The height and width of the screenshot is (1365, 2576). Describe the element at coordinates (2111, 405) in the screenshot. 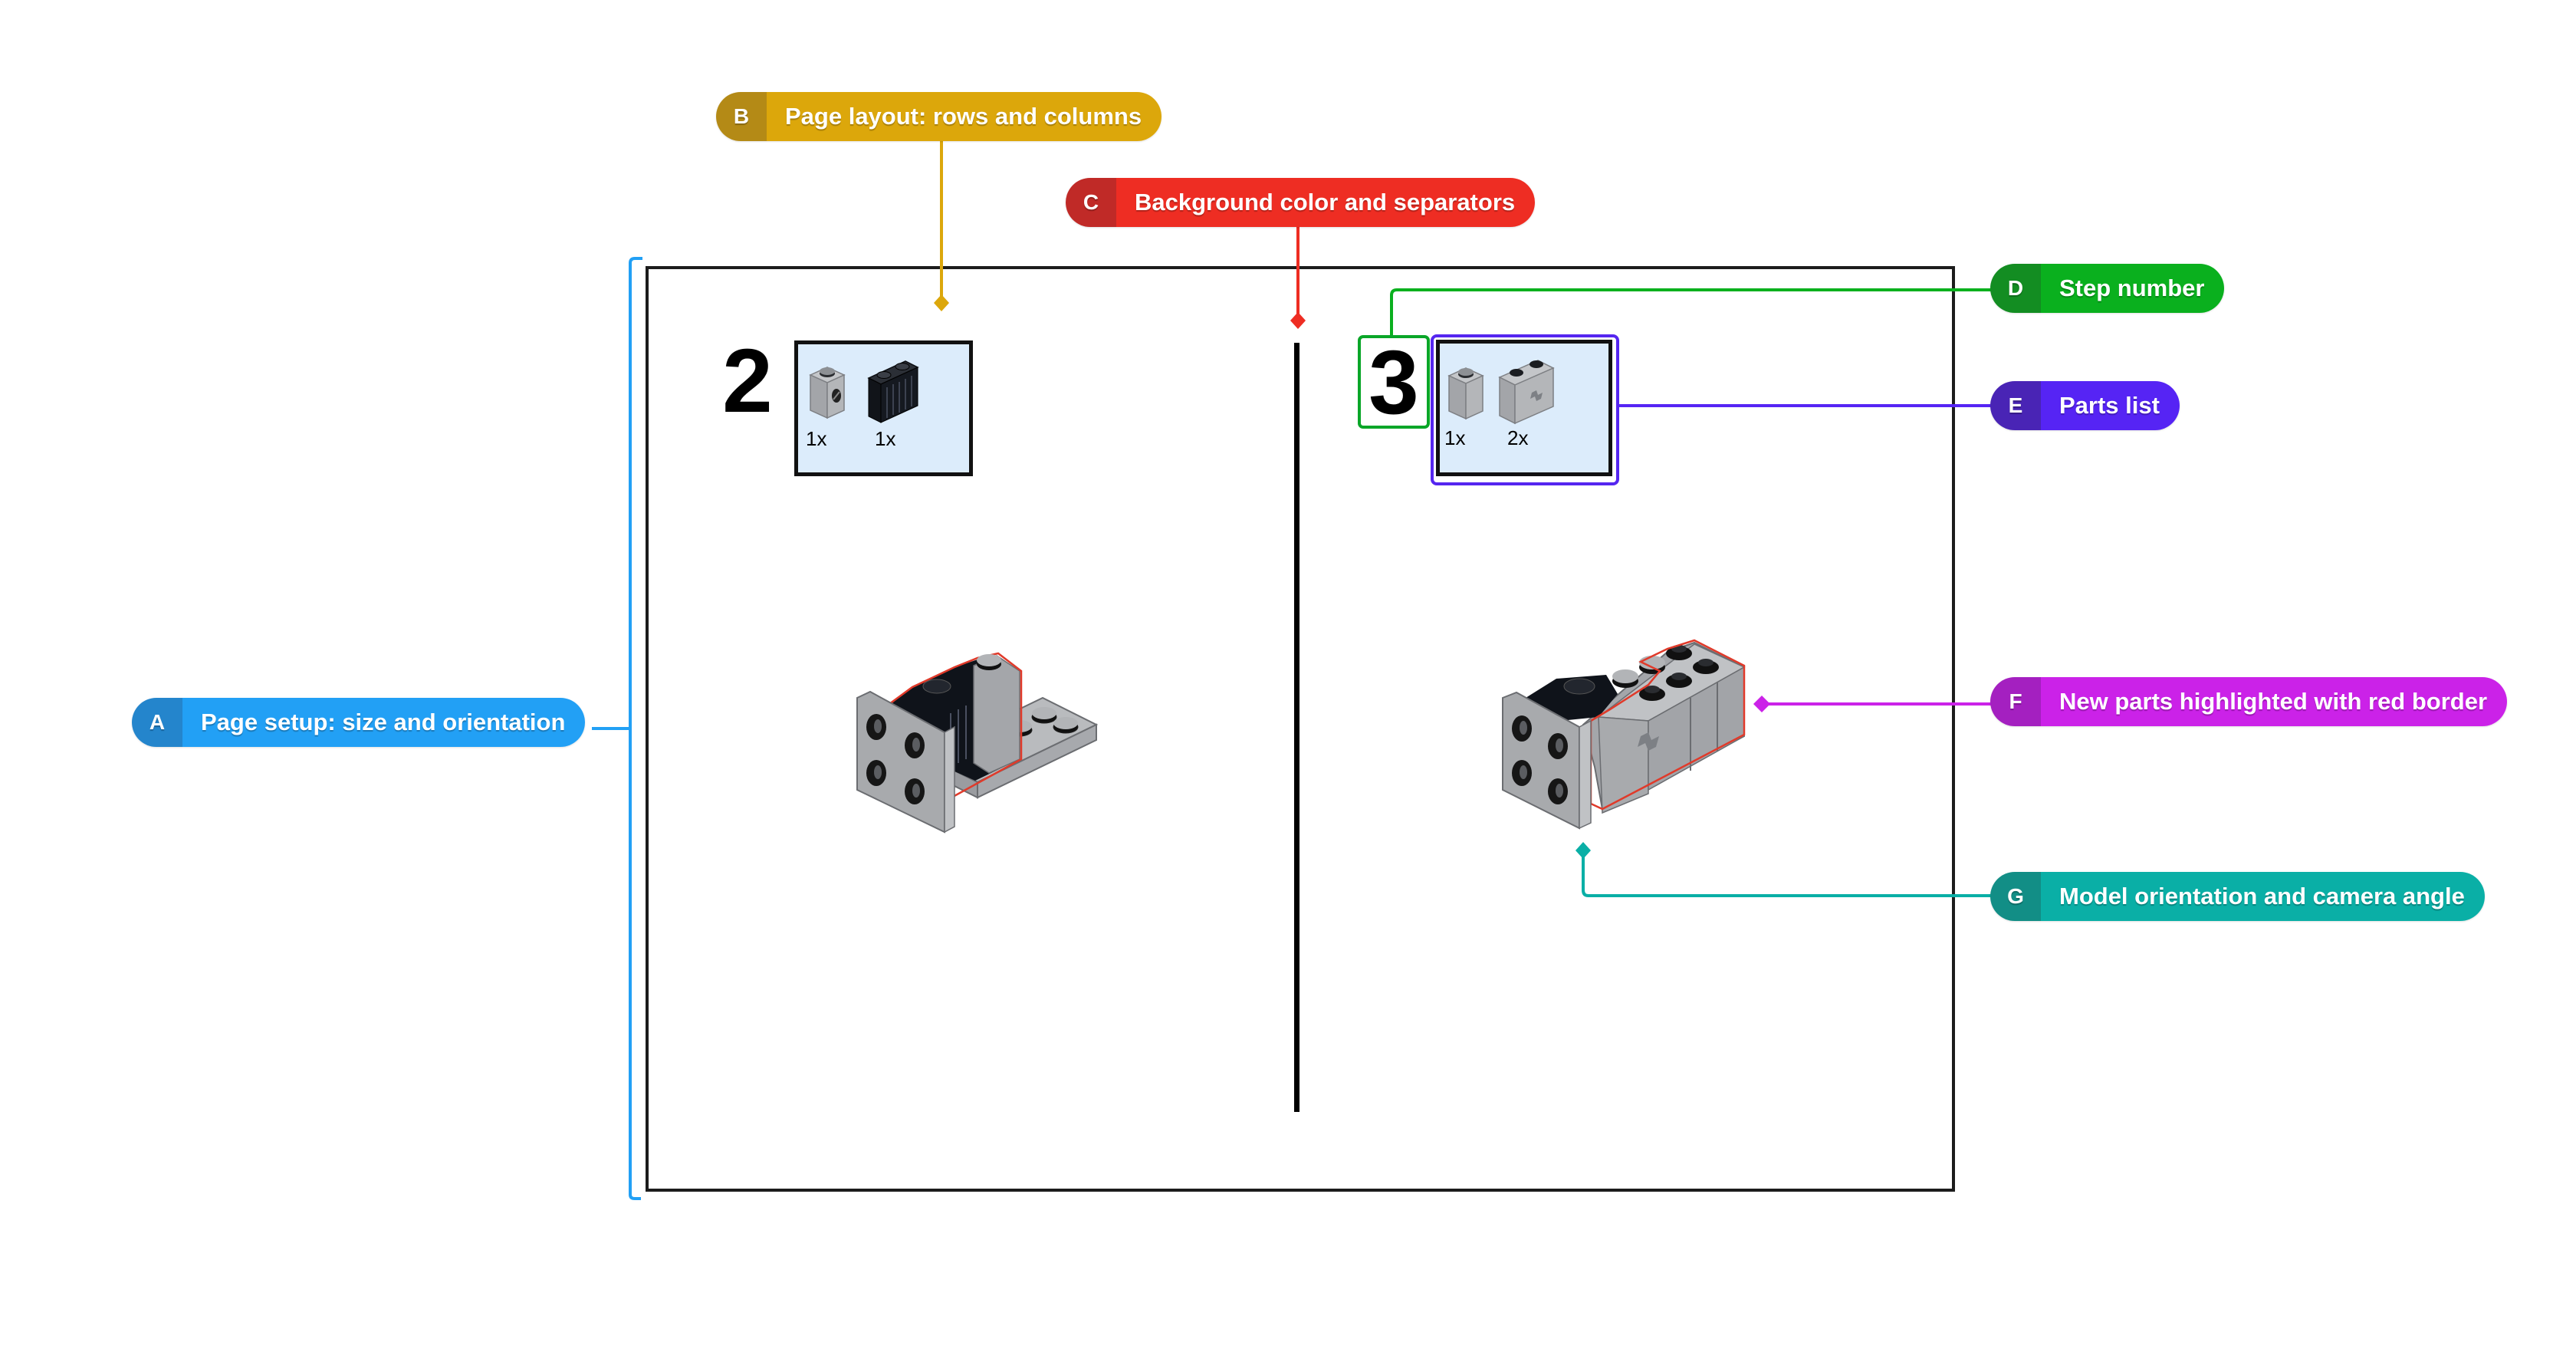

I see `annotation-label: Parts list` at that location.